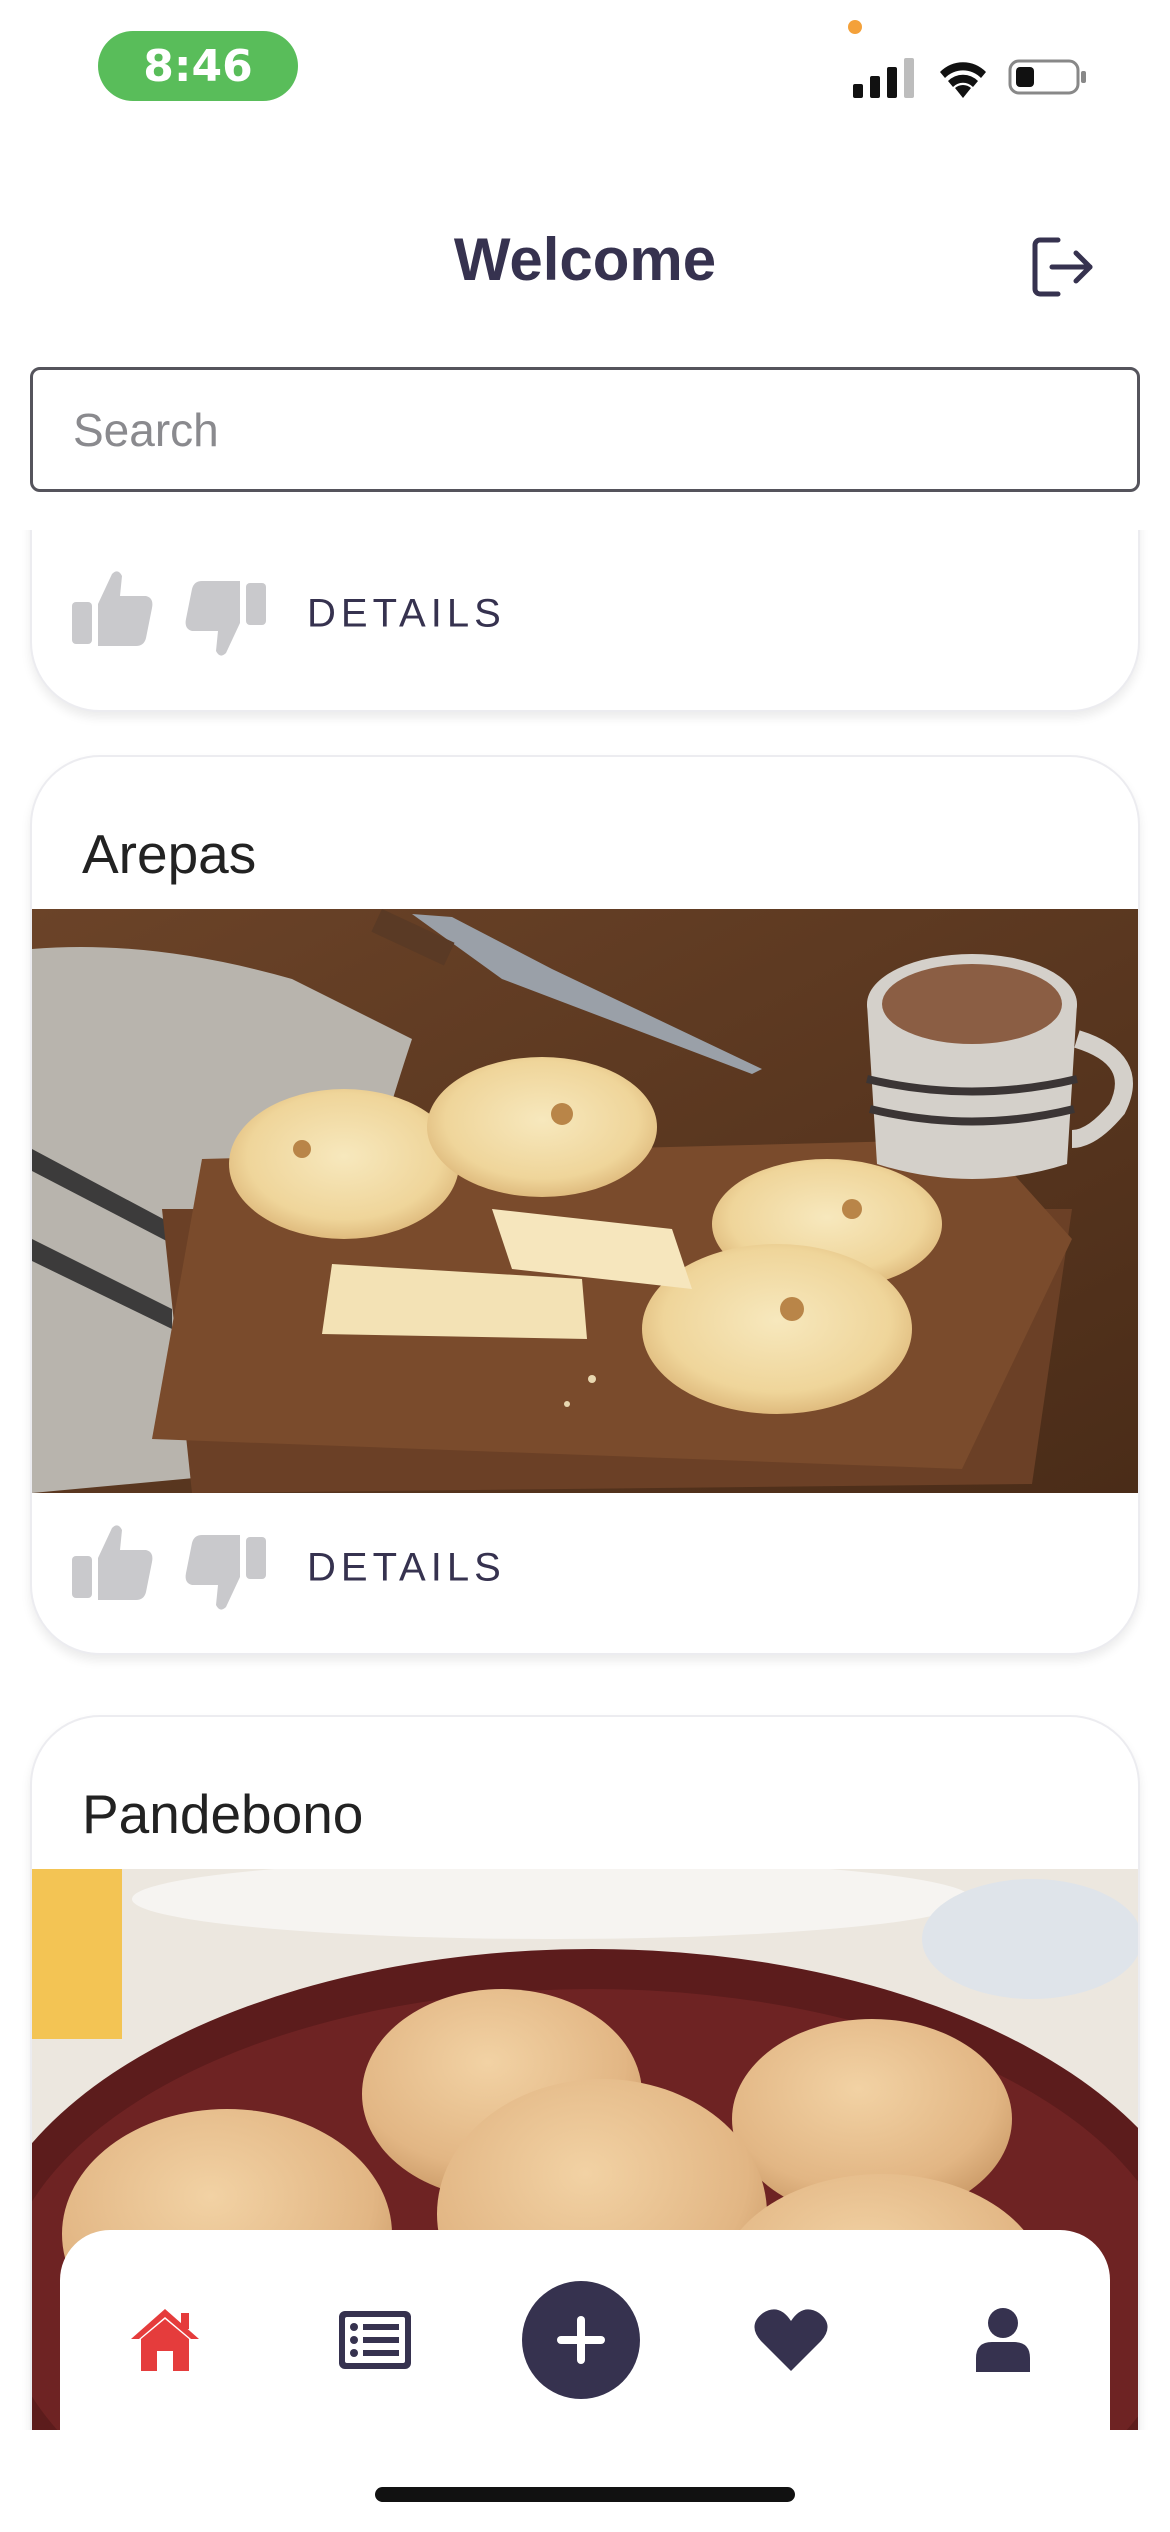 This screenshot has width=1170, height=2532. What do you see at coordinates (223, 1814) in the screenshot?
I see `card-title: Pandebono` at bounding box center [223, 1814].